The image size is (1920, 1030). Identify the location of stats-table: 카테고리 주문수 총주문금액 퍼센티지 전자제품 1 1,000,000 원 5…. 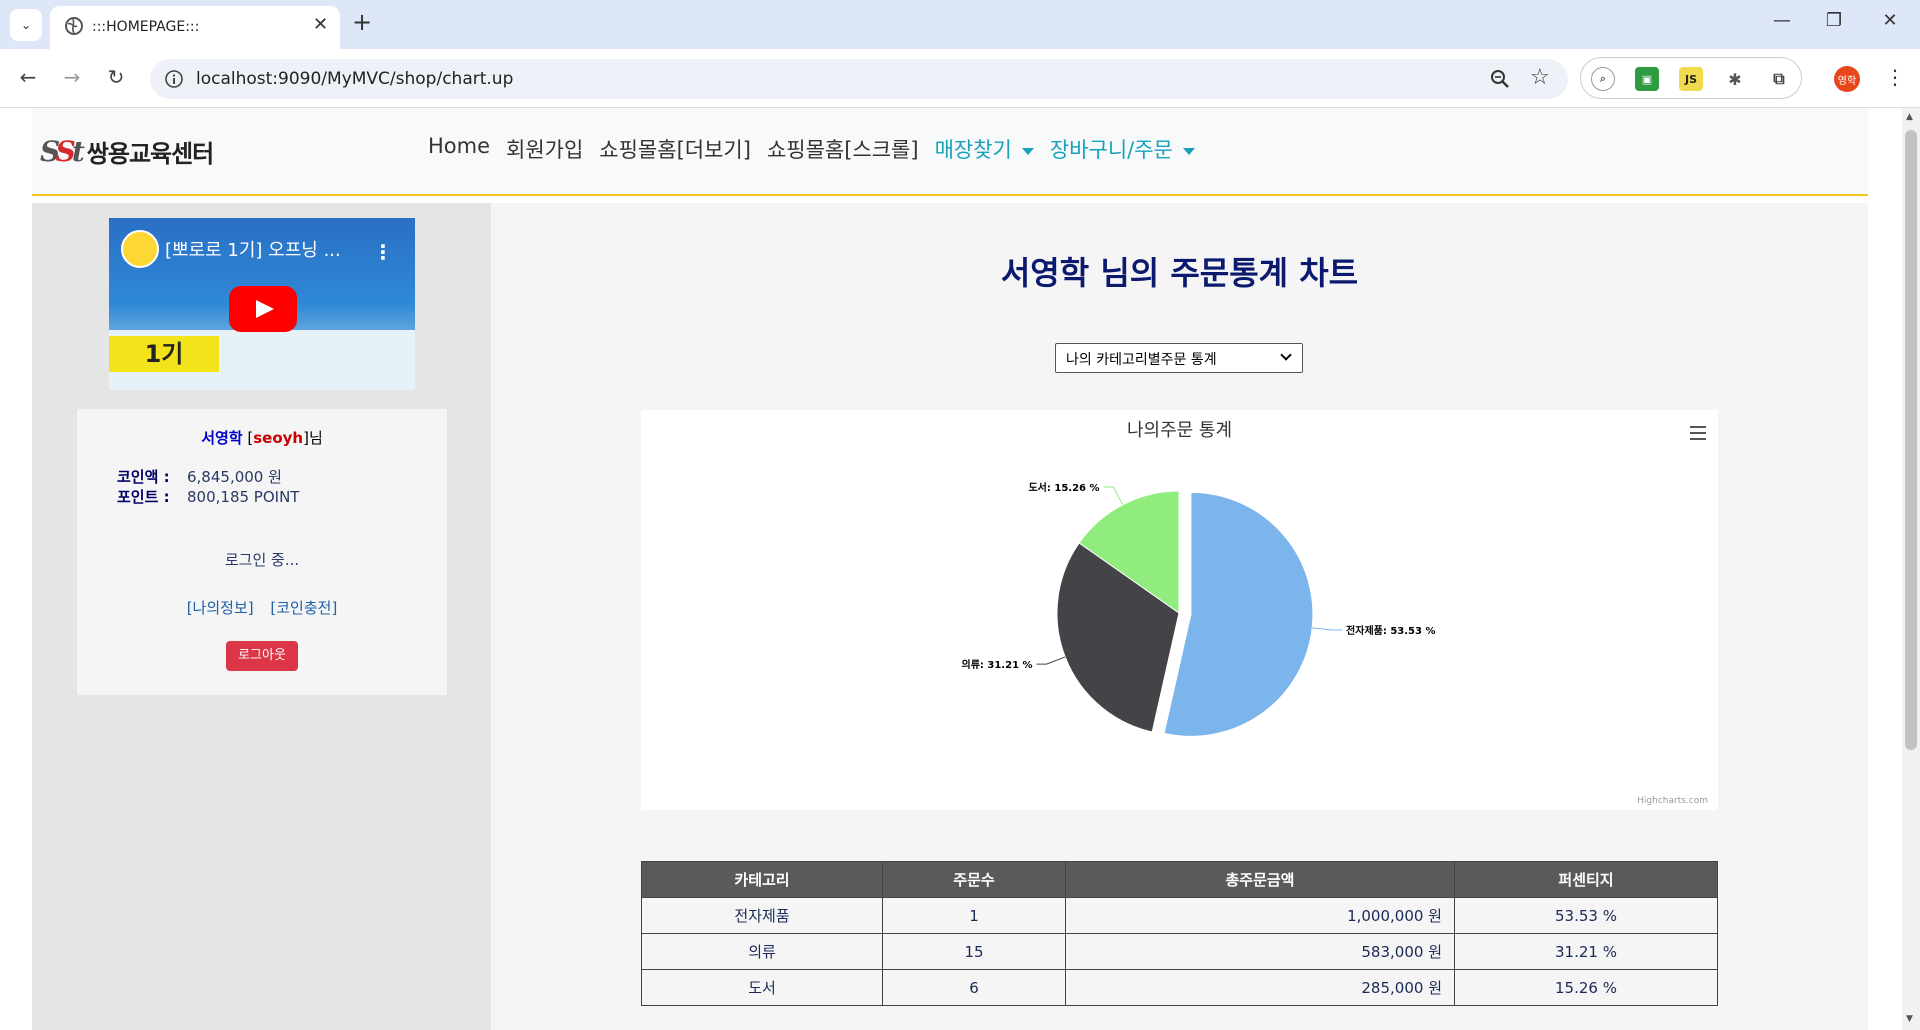
(1179, 933).